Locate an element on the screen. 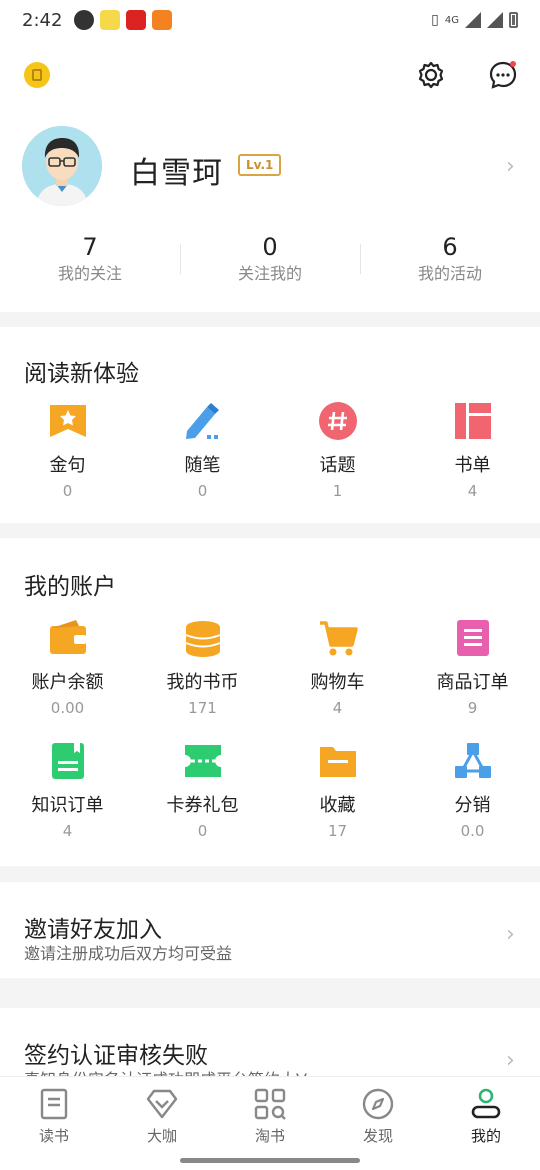 The image size is (540, 1170). account-item-distribution: 分销 0.0 is located at coordinates (472, 792).